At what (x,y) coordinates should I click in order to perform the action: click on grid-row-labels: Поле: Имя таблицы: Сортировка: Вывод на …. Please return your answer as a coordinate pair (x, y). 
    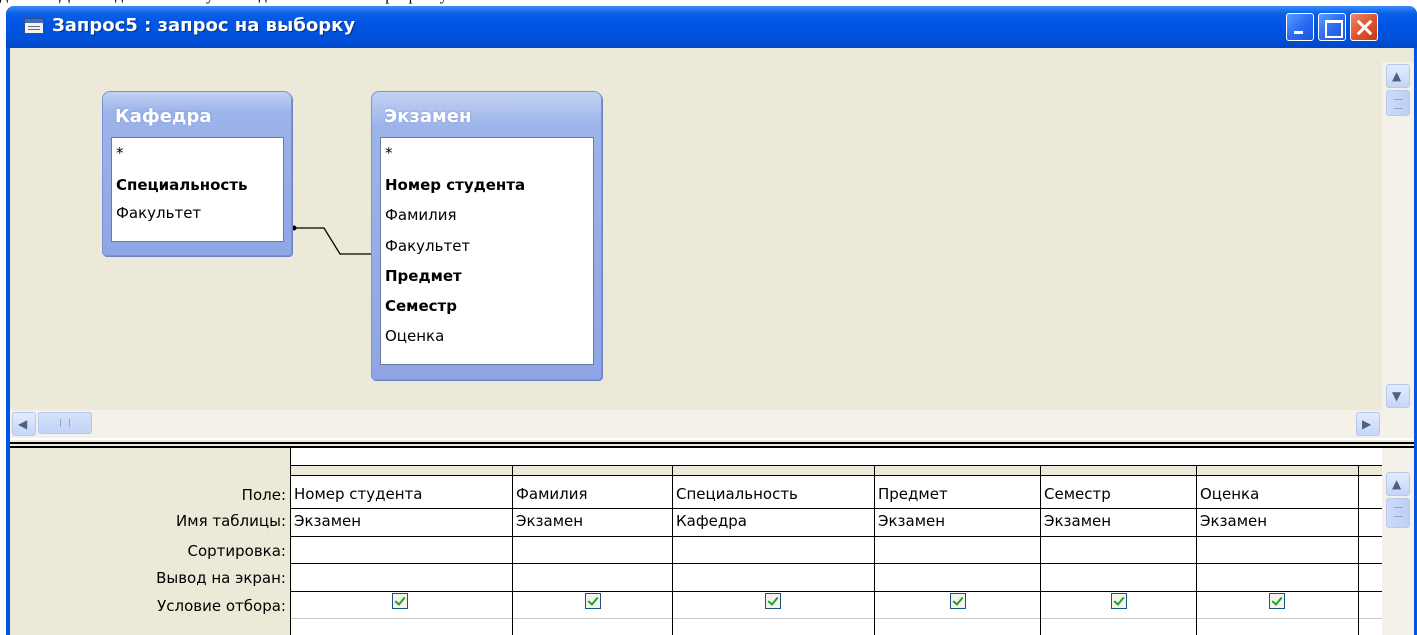
    Looking at the image, I should click on (150, 541).